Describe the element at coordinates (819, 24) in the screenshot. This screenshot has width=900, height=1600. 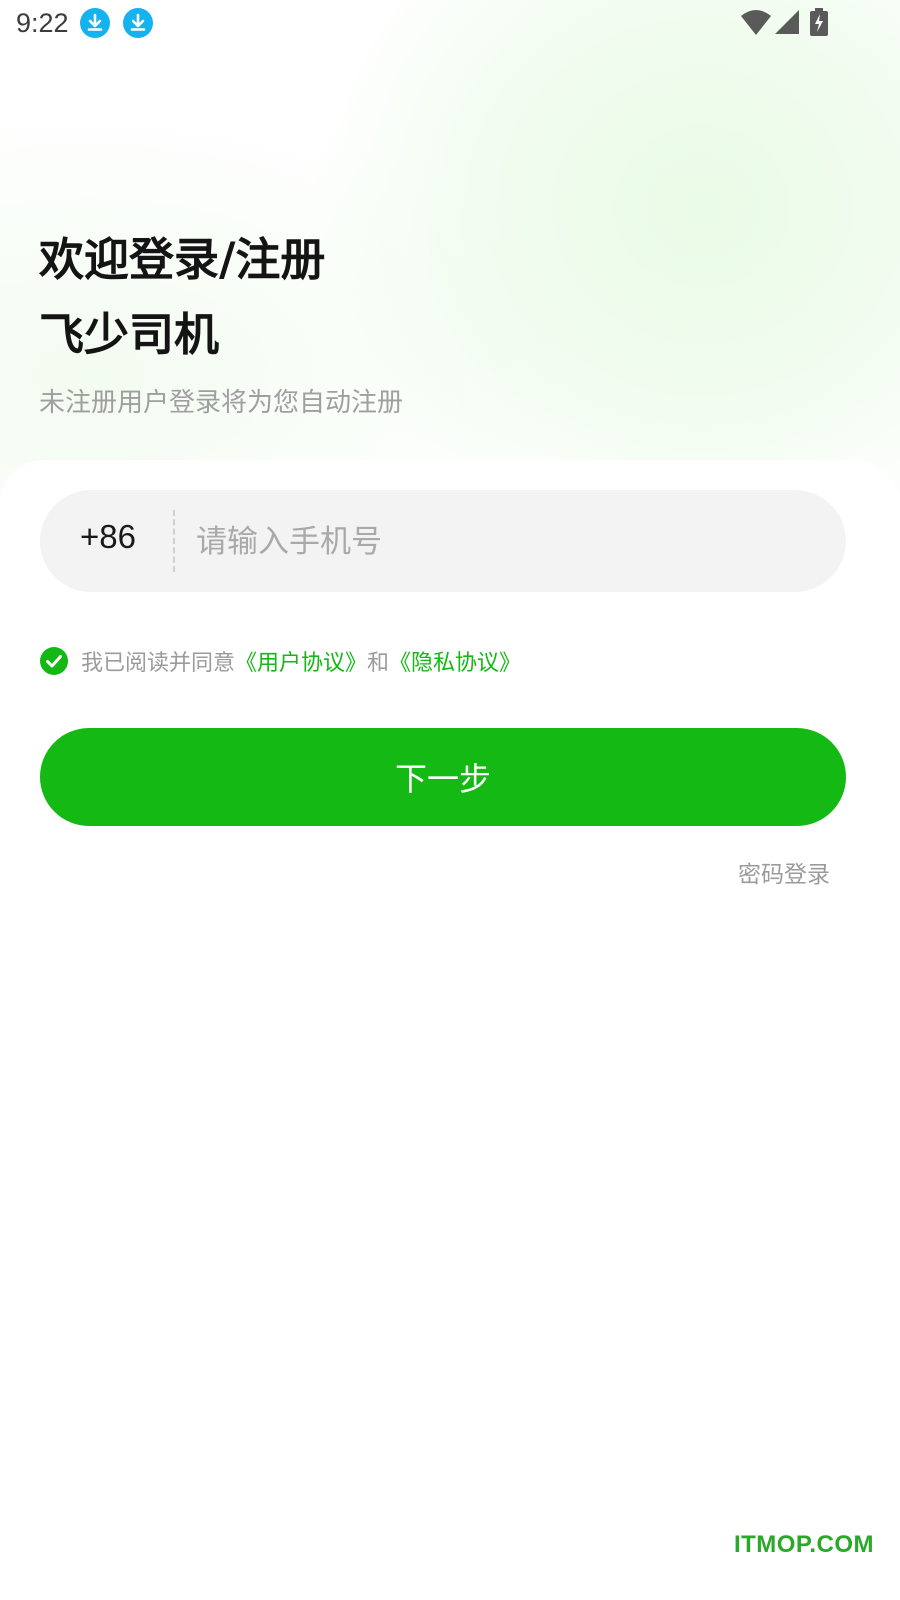
I see `battery-charging-icon` at that location.